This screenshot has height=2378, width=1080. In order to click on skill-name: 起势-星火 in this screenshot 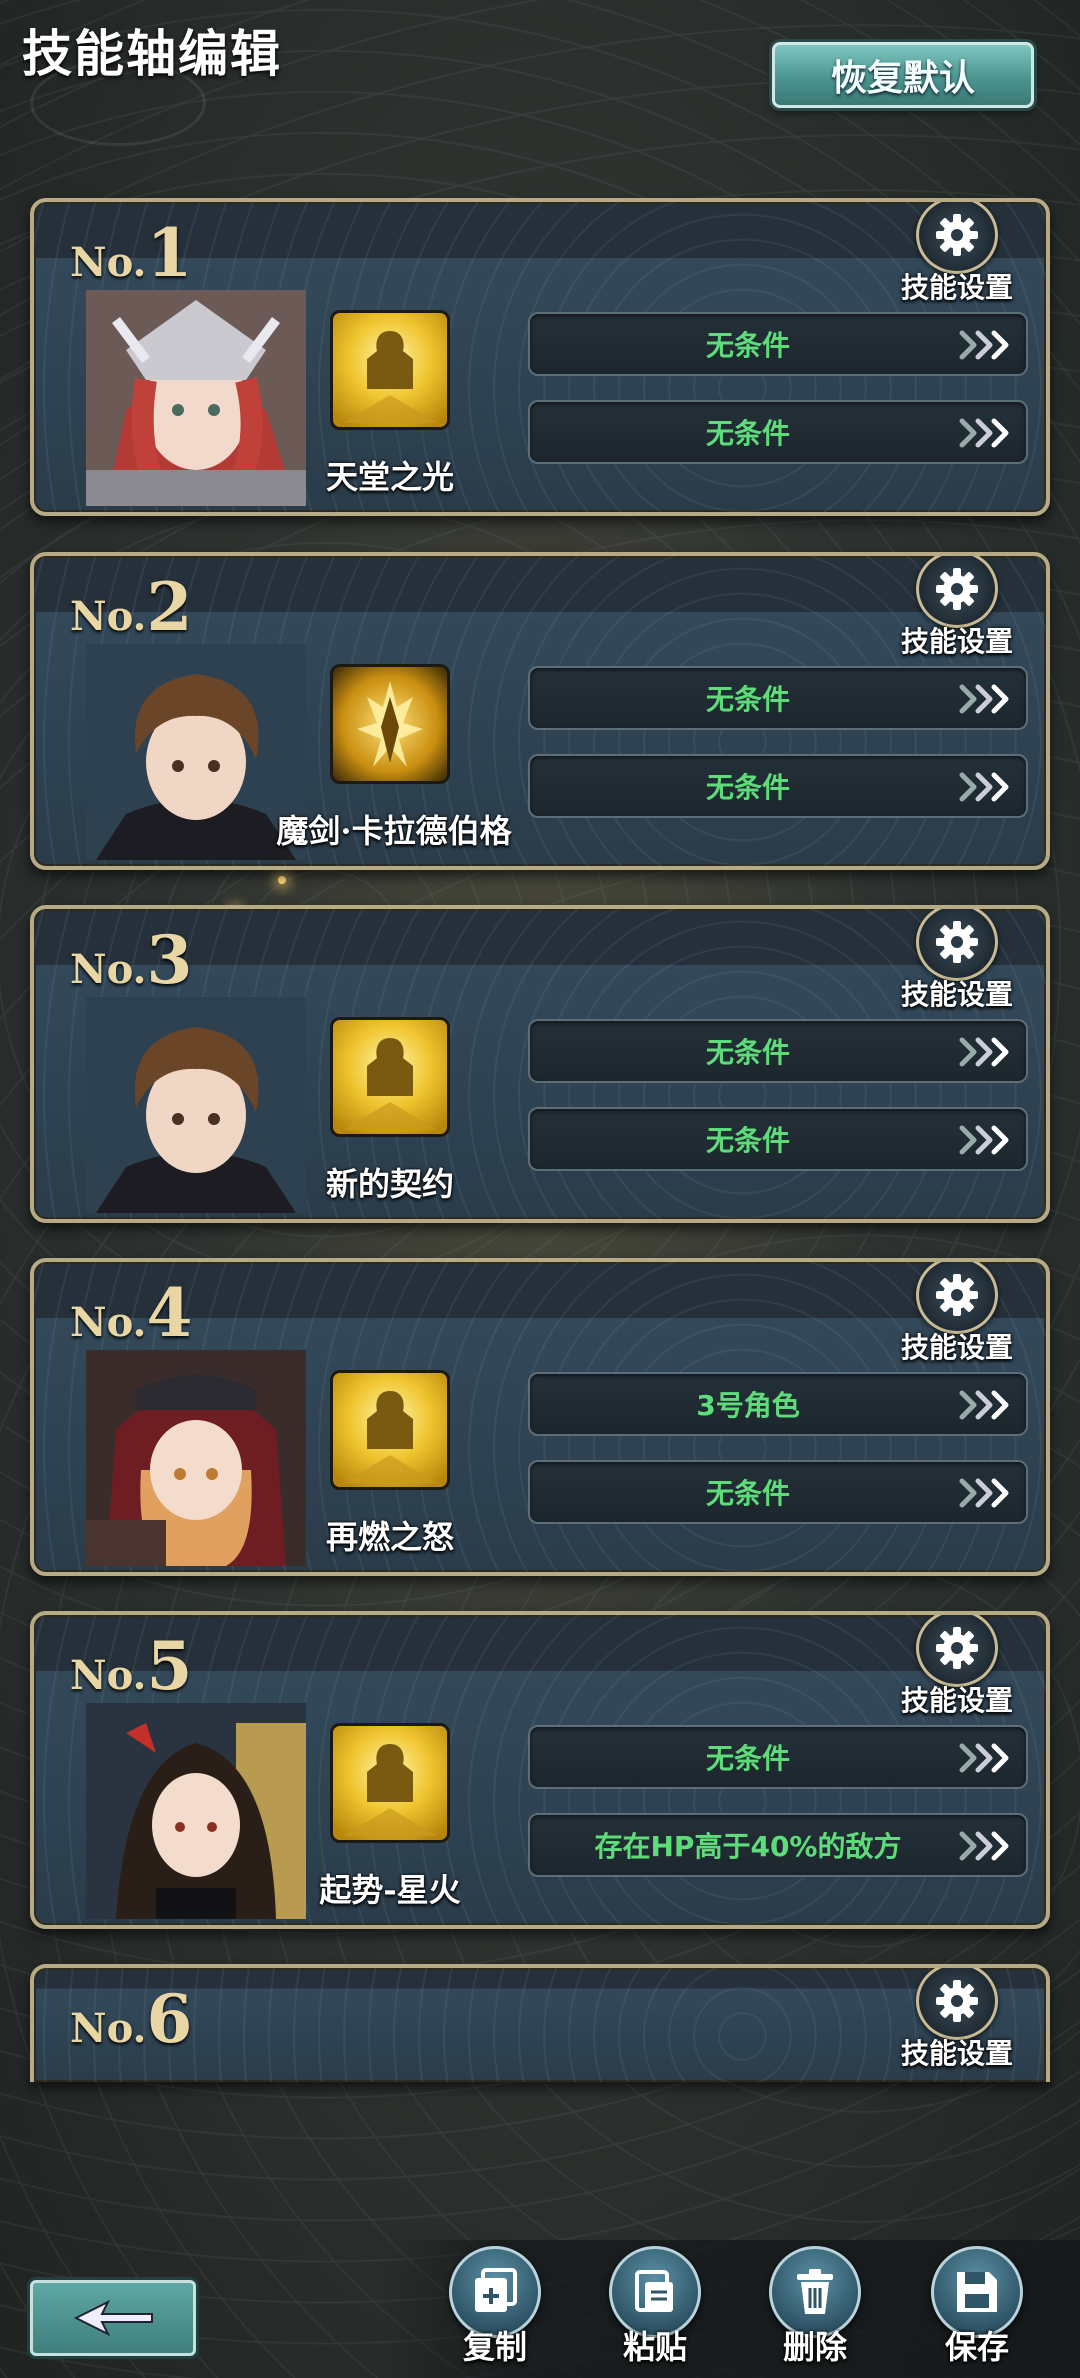, I will do `click(390, 1890)`.